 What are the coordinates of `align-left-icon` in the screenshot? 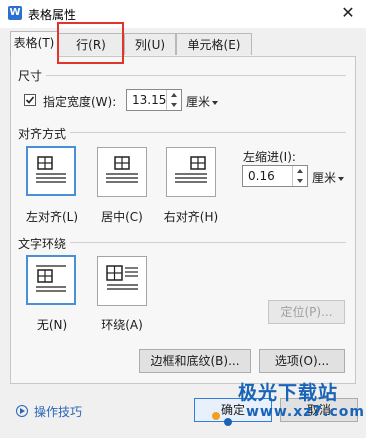 It's located at (51, 169).